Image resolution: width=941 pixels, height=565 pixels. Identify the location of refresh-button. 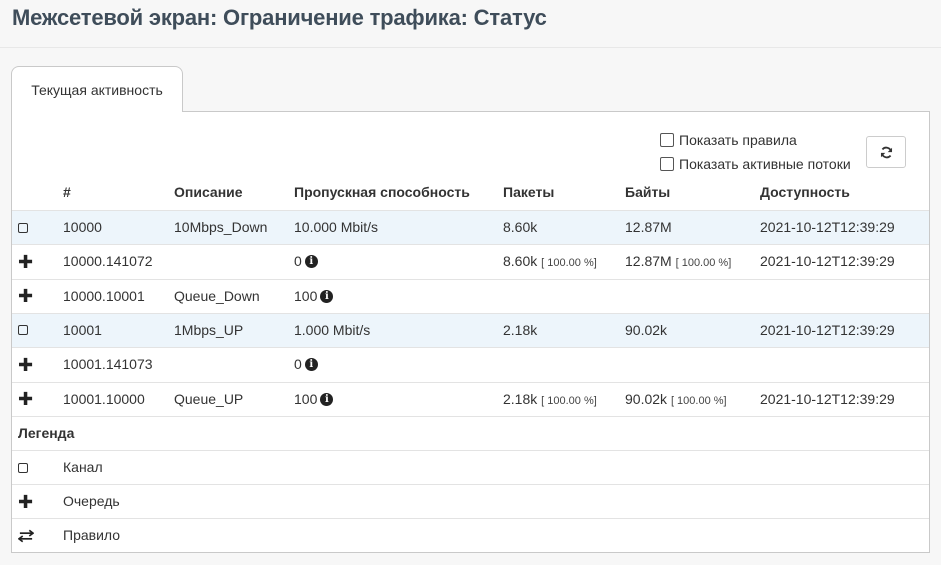
(886, 152).